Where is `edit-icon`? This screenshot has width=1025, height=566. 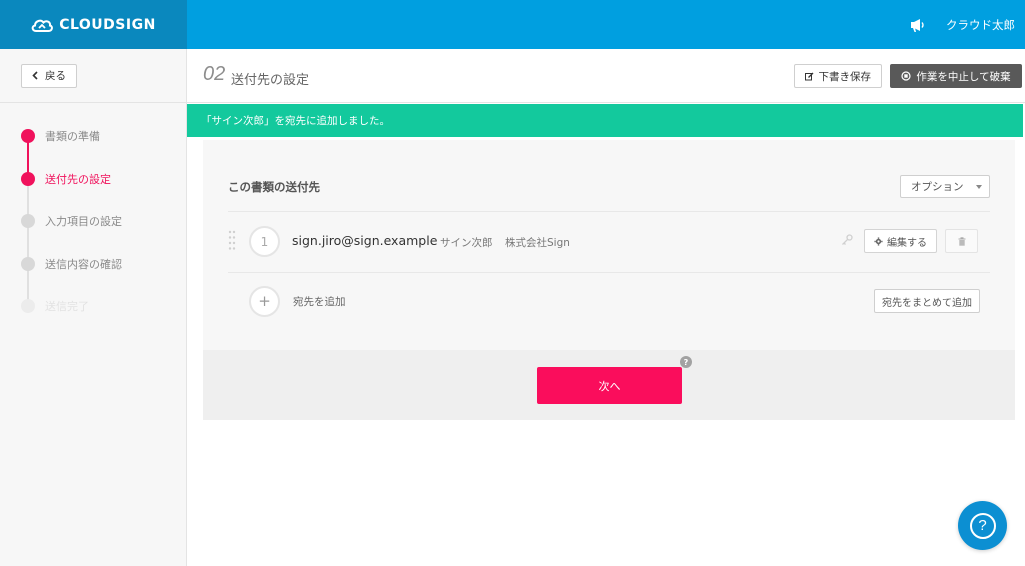
edit-icon is located at coordinates (808, 76).